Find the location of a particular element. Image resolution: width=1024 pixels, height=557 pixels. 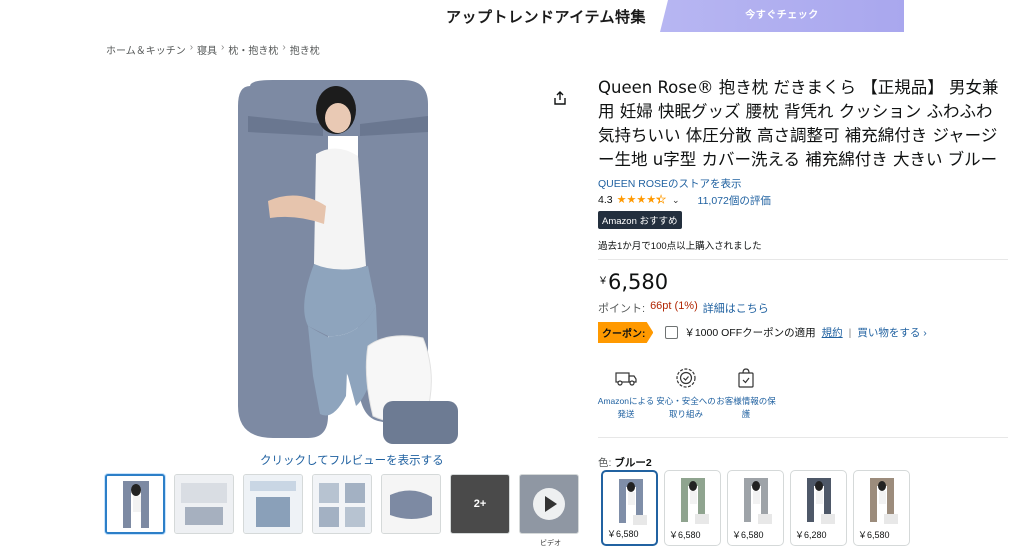

coupon-checkbox is located at coordinates (672, 332).